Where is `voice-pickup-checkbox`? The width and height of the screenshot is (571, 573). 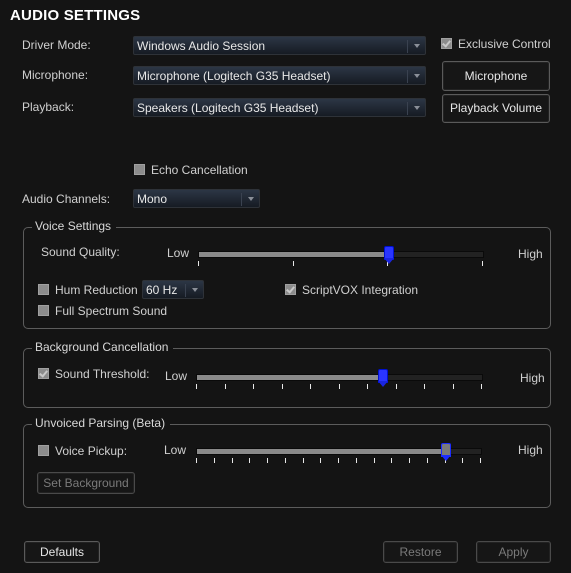
voice-pickup-checkbox is located at coordinates (43, 450).